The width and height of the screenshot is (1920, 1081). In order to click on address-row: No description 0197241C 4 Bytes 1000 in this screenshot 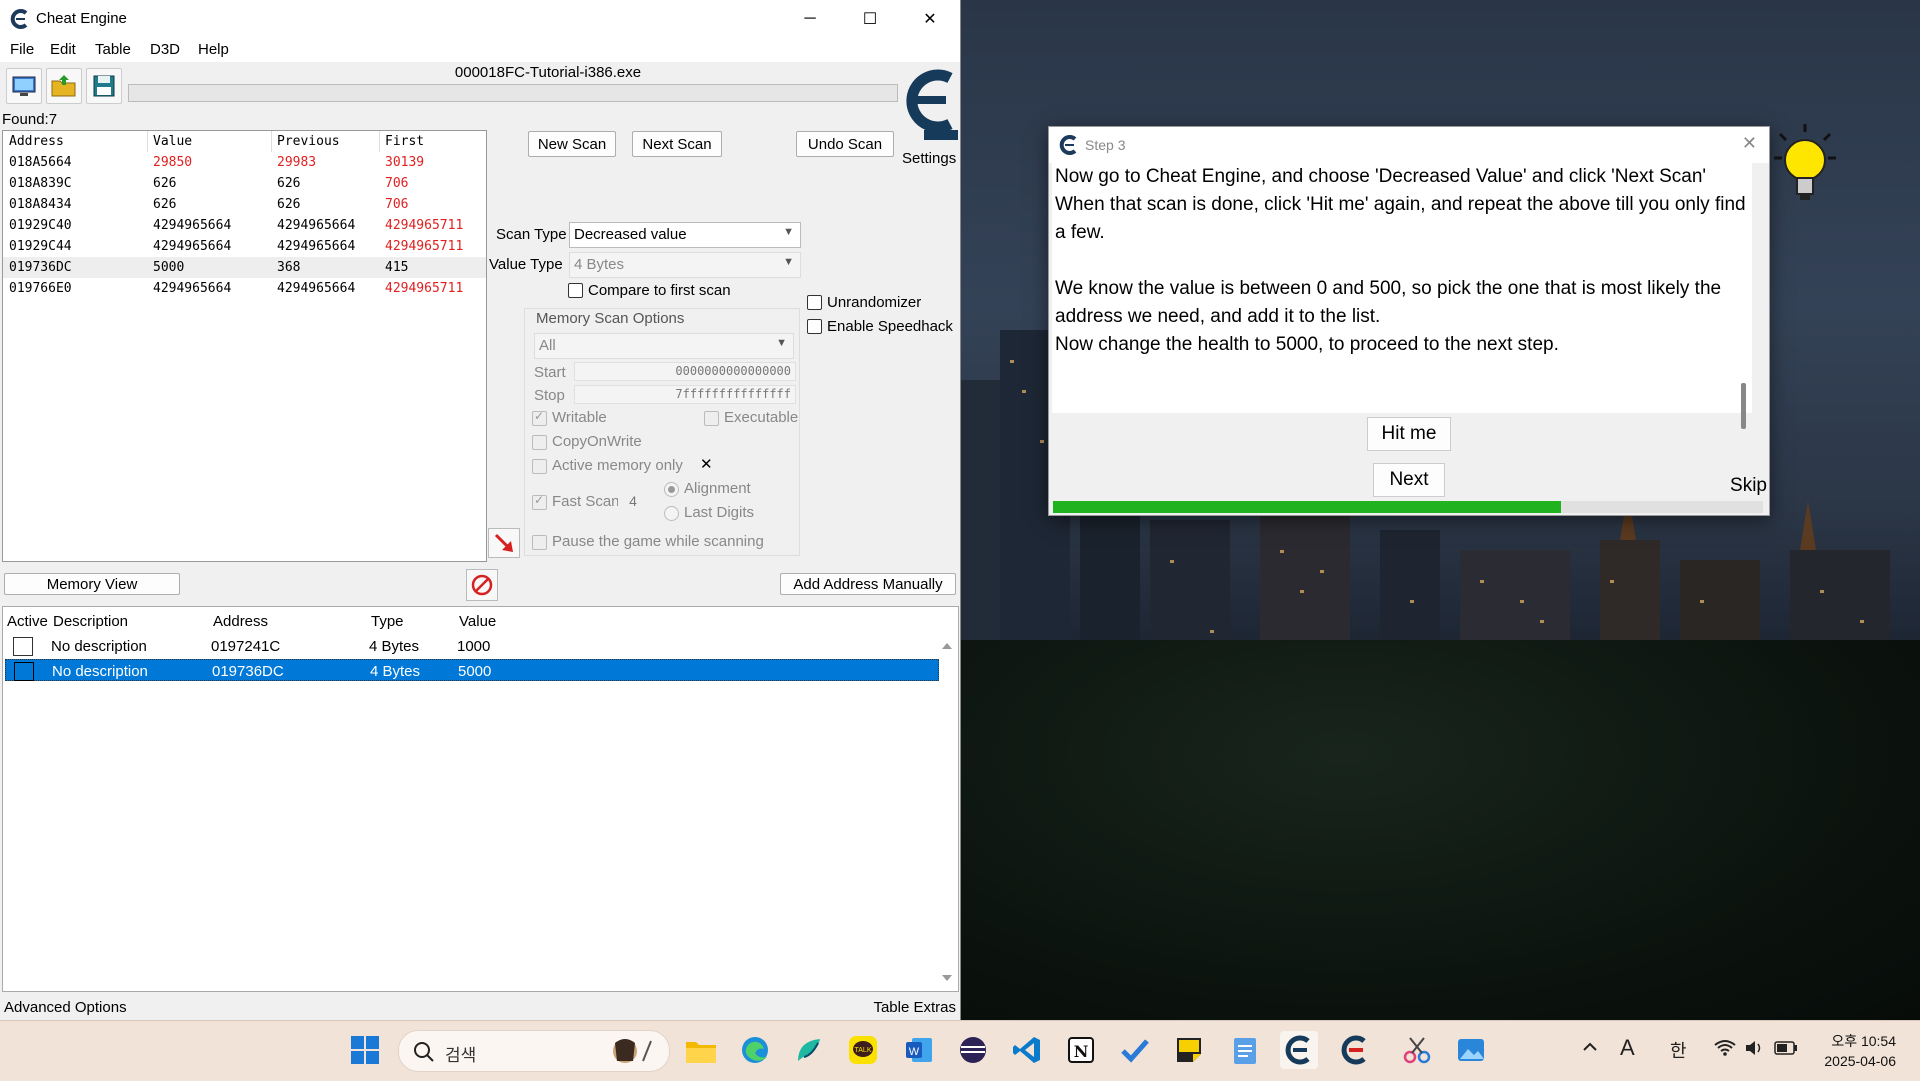, I will do `click(472, 646)`.